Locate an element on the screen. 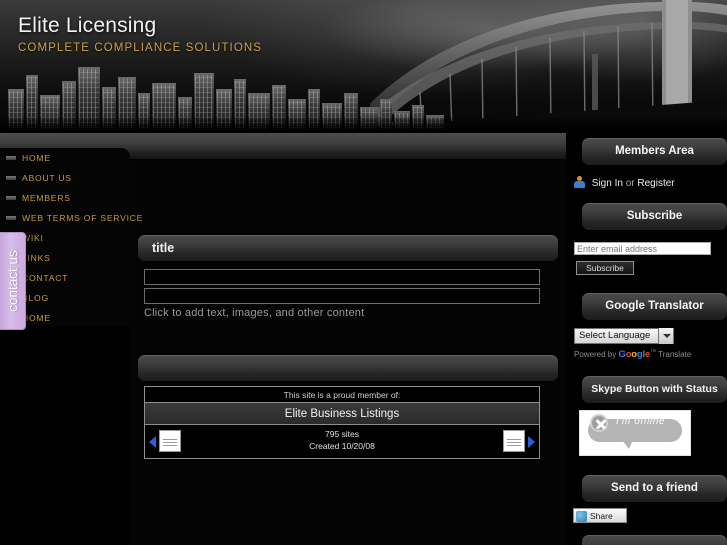  sidebar-item-members: MEMBERS is located at coordinates (65, 198).